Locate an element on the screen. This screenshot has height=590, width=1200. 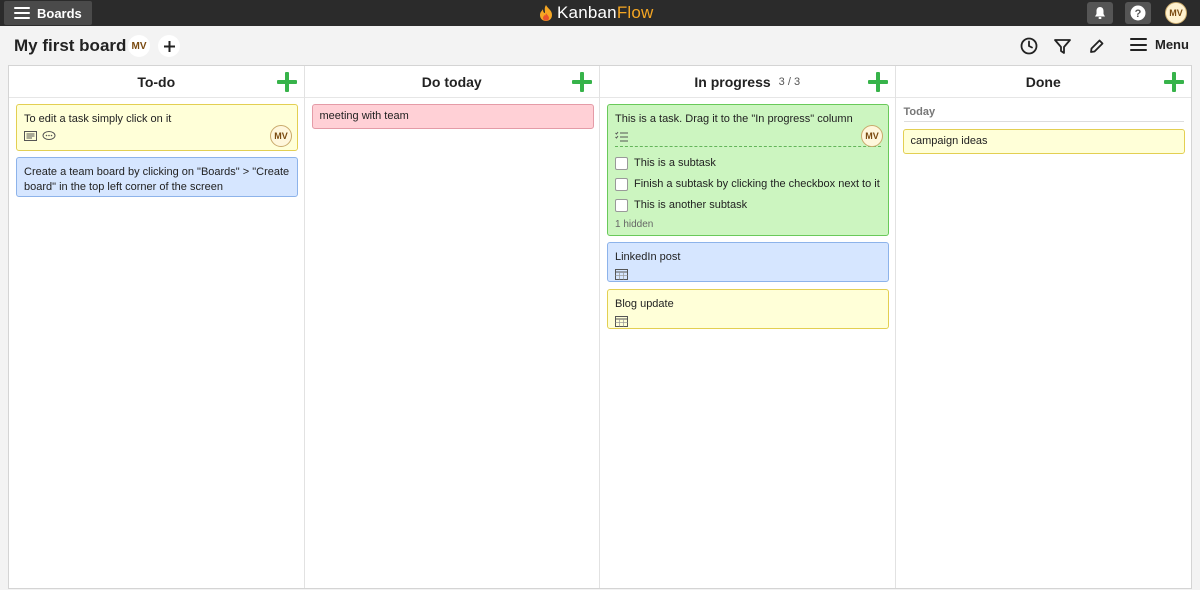
notifications-button is located at coordinates (1100, 13).